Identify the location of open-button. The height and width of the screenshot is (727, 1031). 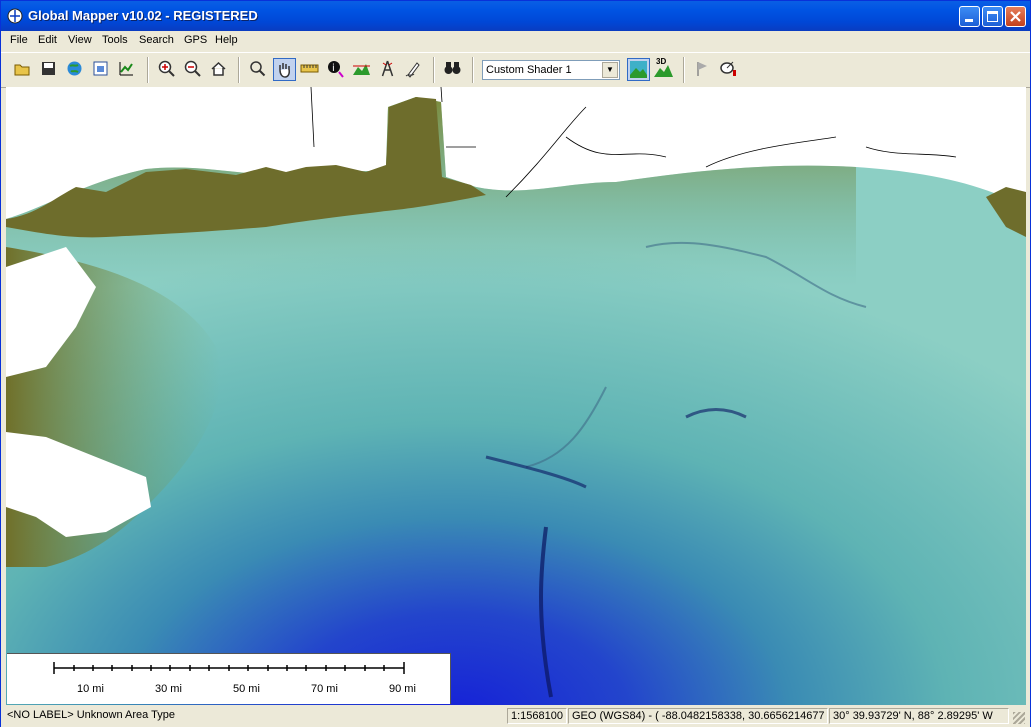
(23, 69).